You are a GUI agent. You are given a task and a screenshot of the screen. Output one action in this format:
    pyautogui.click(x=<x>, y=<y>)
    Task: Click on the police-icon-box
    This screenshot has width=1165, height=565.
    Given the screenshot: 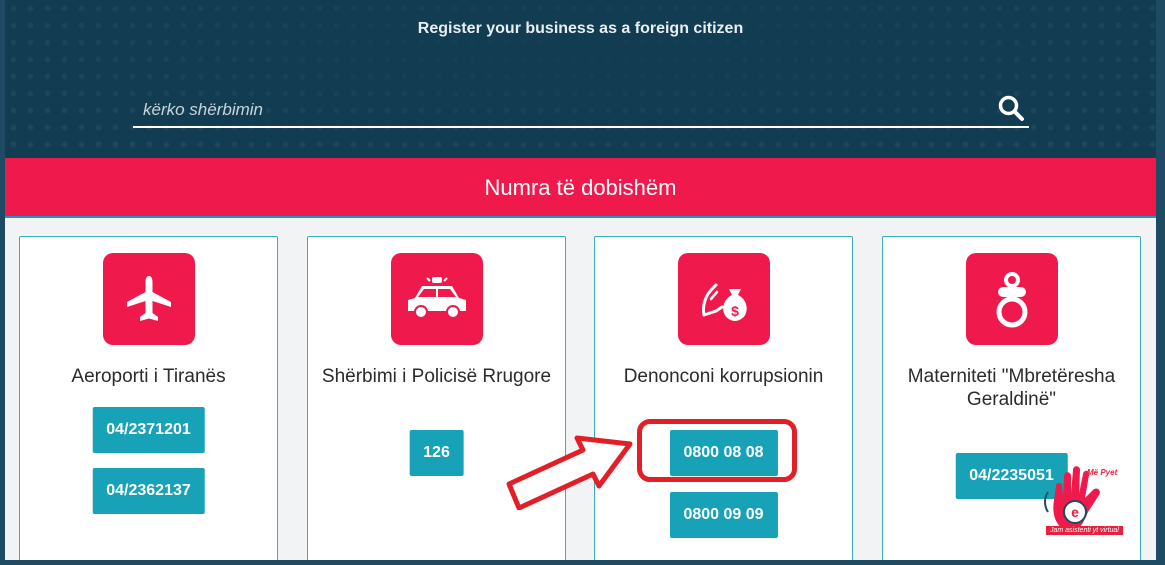 What is the action you would take?
    pyautogui.click(x=436, y=299)
    